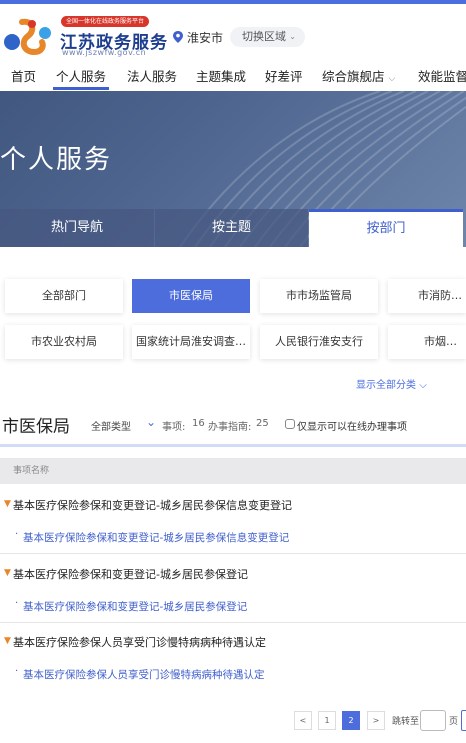 Image resolution: width=466 pixels, height=743 pixels. Describe the element at coordinates (178, 37) in the screenshot. I see `location-pin-icon` at that location.